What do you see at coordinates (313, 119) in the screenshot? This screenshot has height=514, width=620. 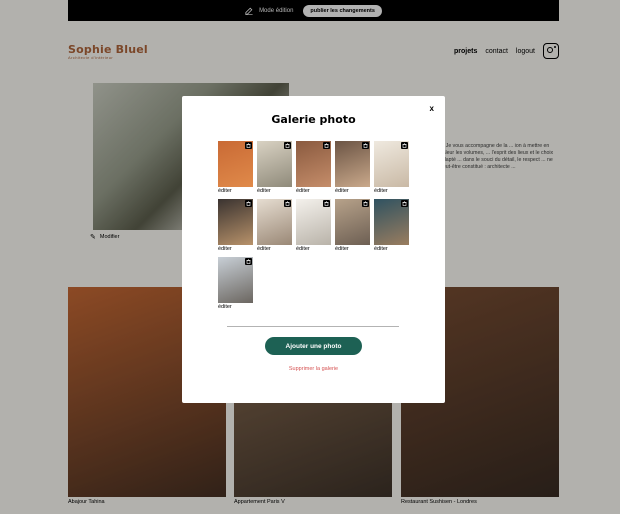 I see `modal-title: Galerie photo` at bounding box center [313, 119].